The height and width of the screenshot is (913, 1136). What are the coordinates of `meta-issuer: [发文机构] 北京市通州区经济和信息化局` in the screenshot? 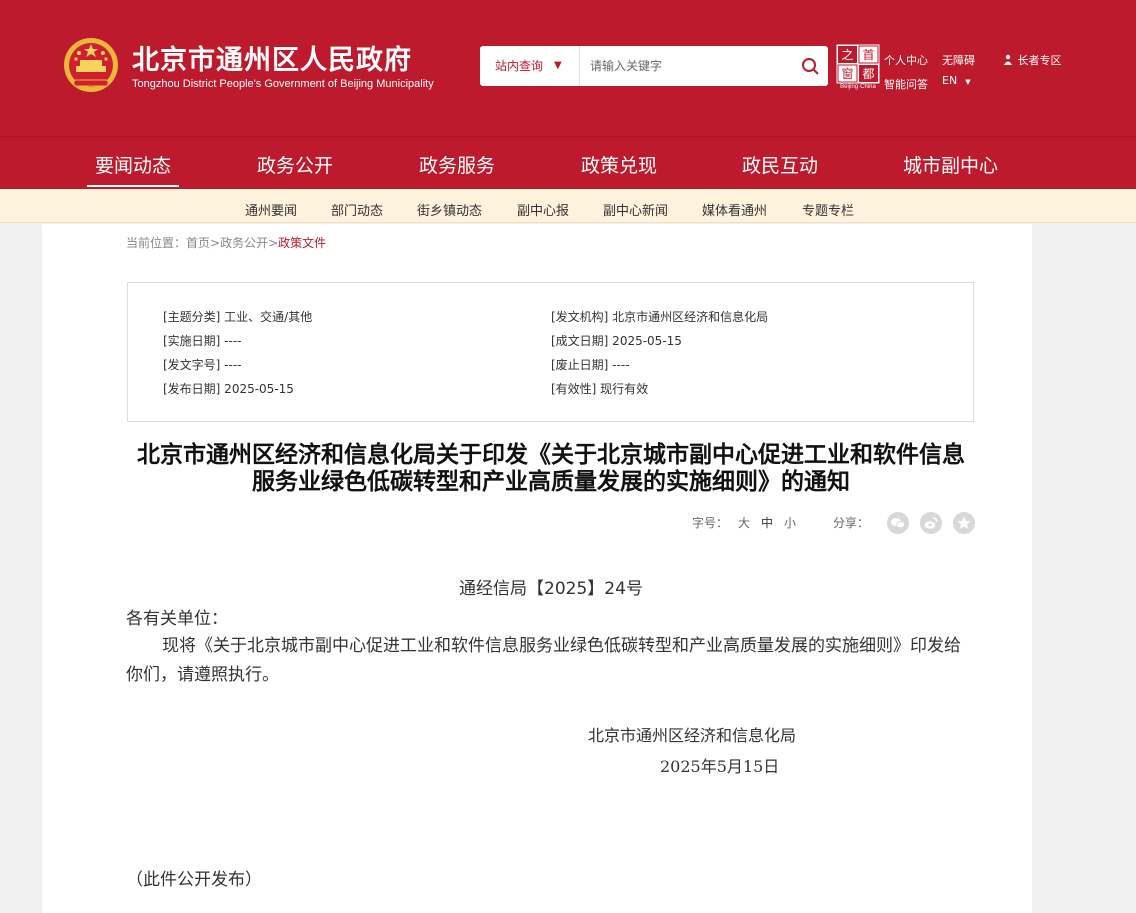 It's located at (660, 317).